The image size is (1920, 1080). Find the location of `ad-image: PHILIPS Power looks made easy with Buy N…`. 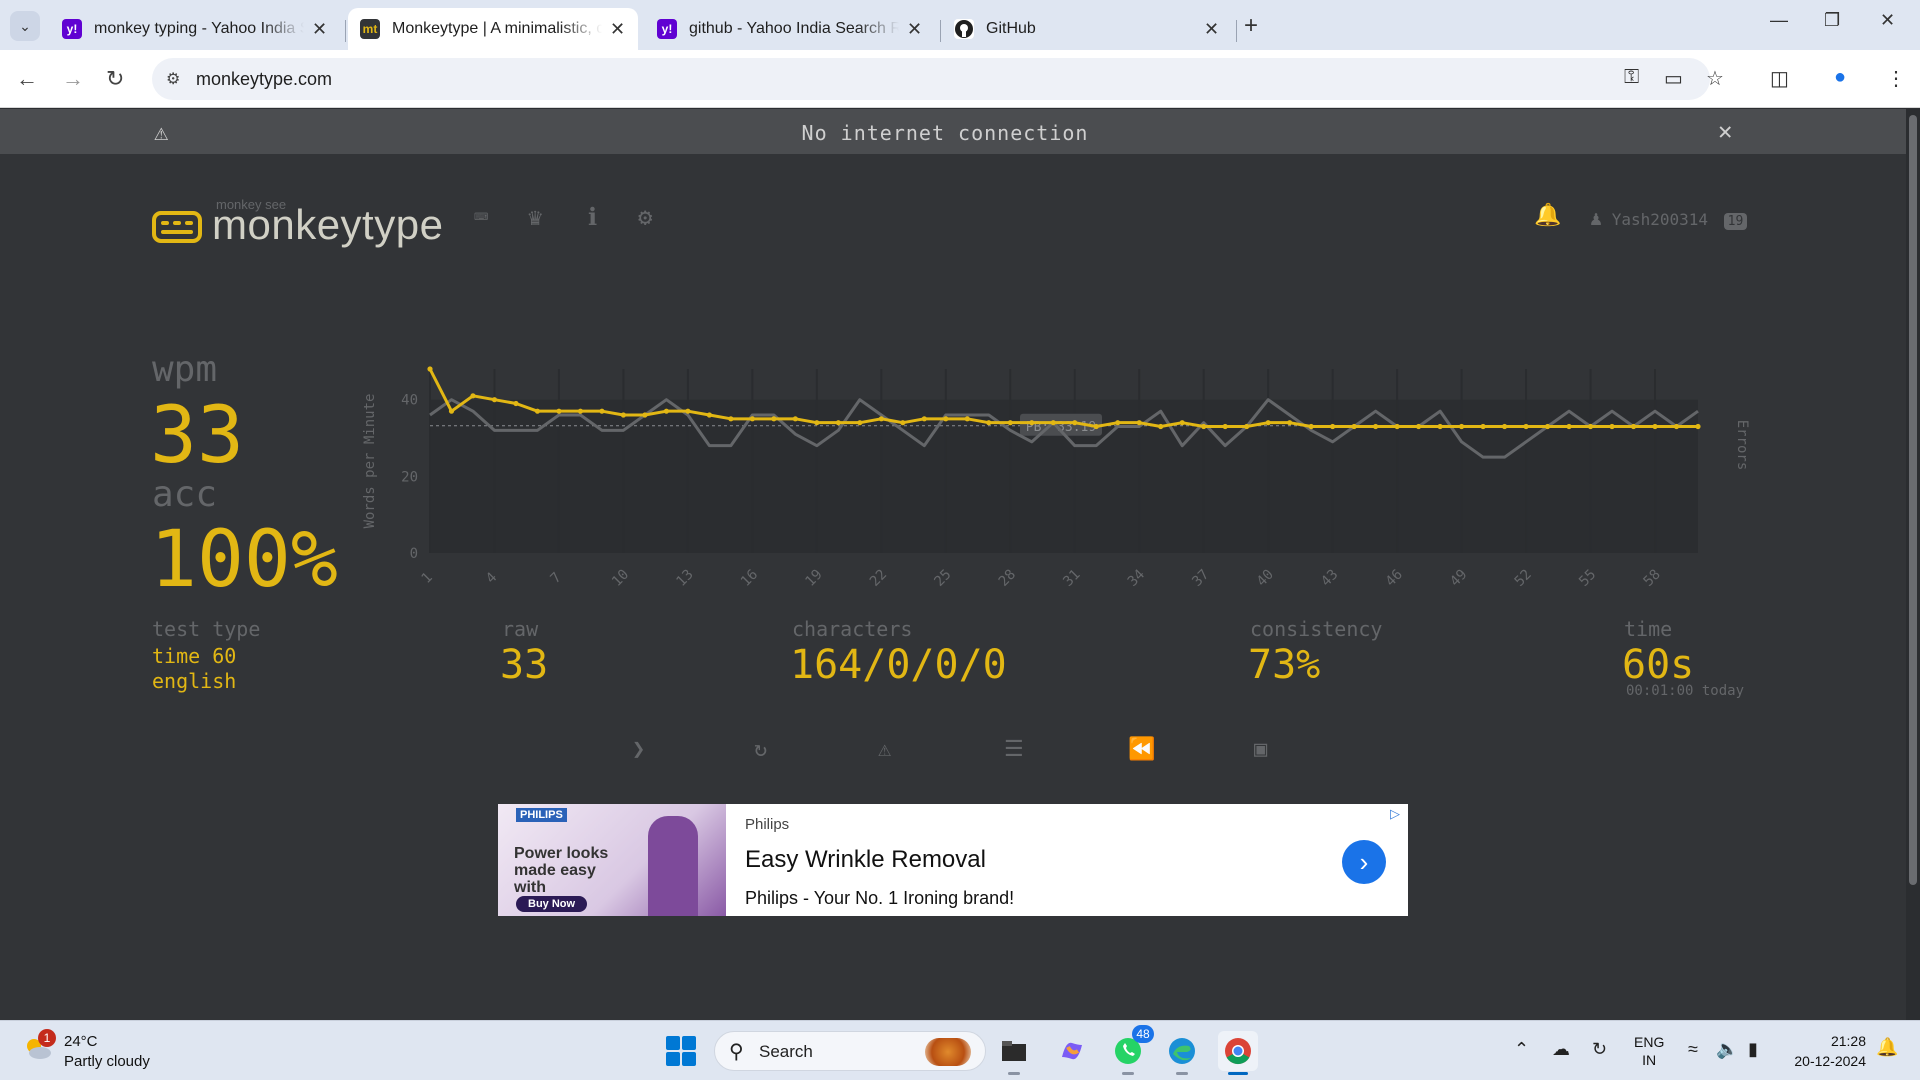

ad-image: PHILIPS Power looks made easy with Buy N… is located at coordinates (612, 860).